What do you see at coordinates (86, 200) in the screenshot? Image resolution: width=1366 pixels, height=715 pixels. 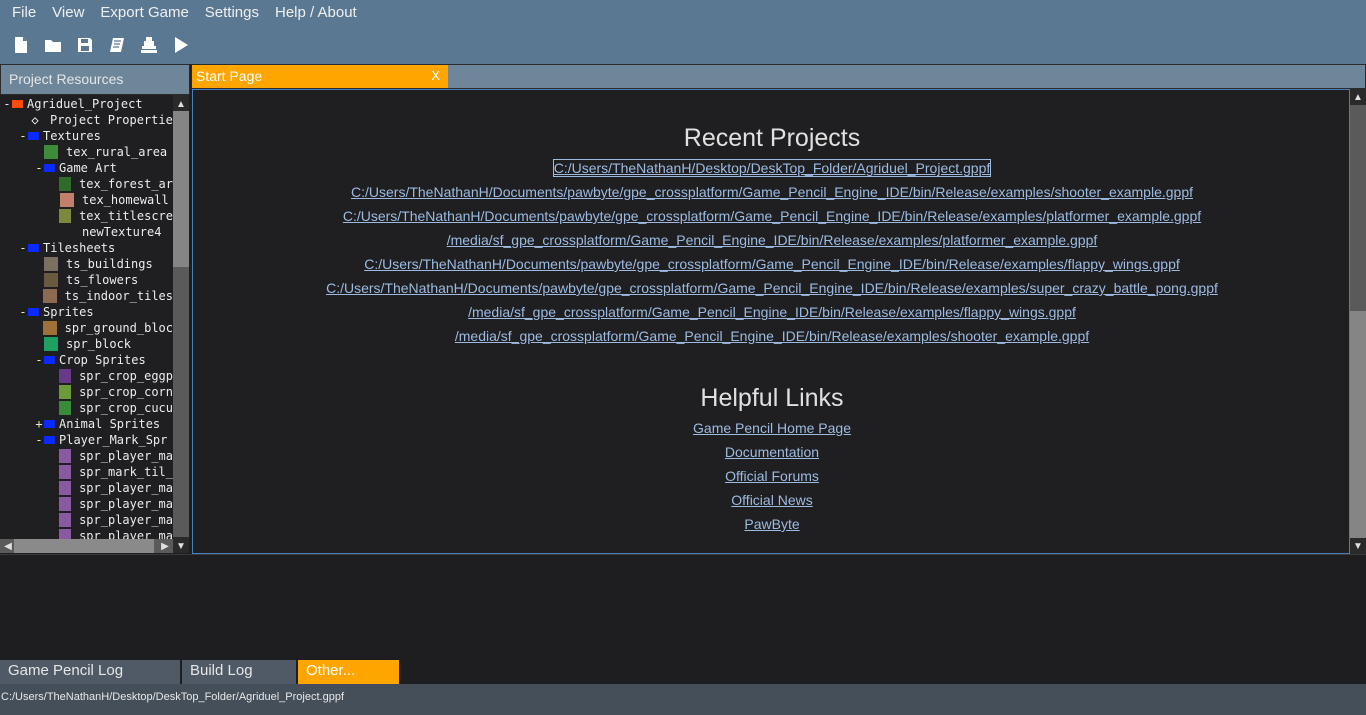 I see `tree-item: tex_homewall` at bounding box center [86, 200].